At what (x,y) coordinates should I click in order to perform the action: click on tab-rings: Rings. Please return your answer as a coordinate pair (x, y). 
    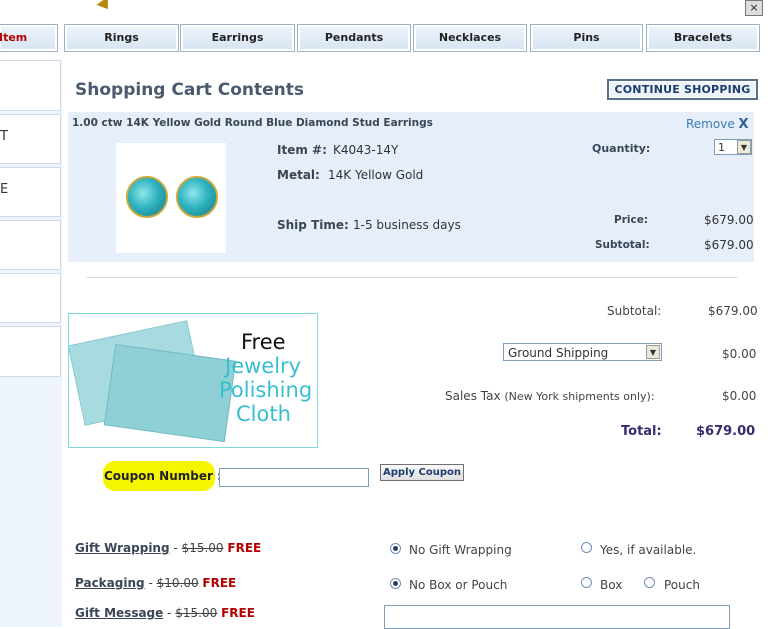
    Looking at the image, I should click on (121, 38).